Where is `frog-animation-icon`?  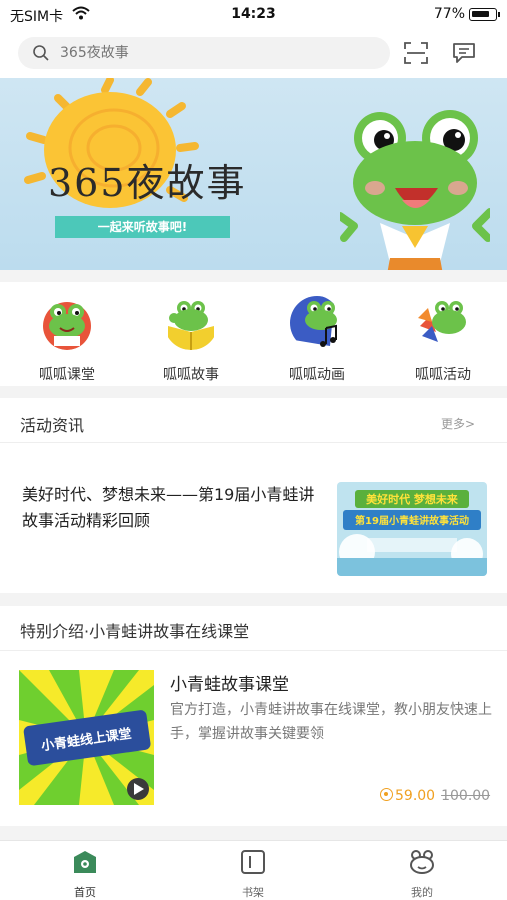
frog-animation-icon is located at coordinates (312, 321).